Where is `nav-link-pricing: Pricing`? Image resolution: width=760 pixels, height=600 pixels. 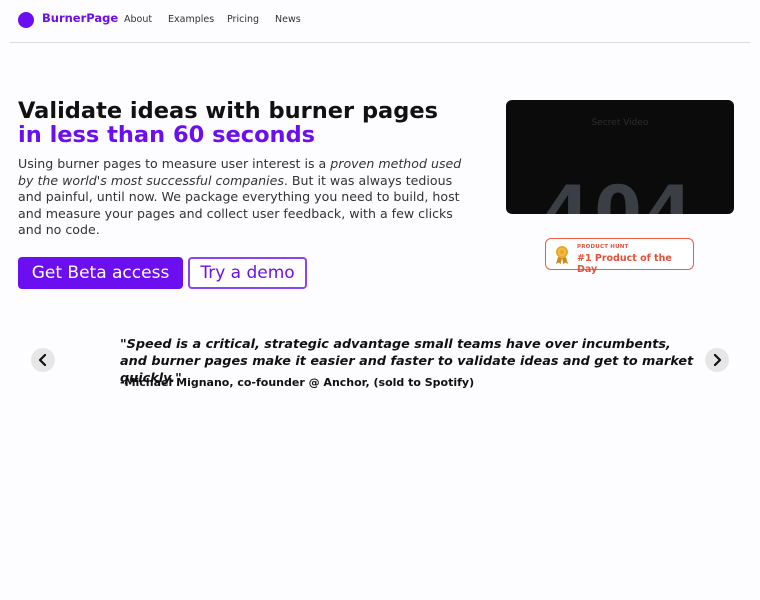
nav-link-pricing: Pricing is located at coordinates (243, 19).